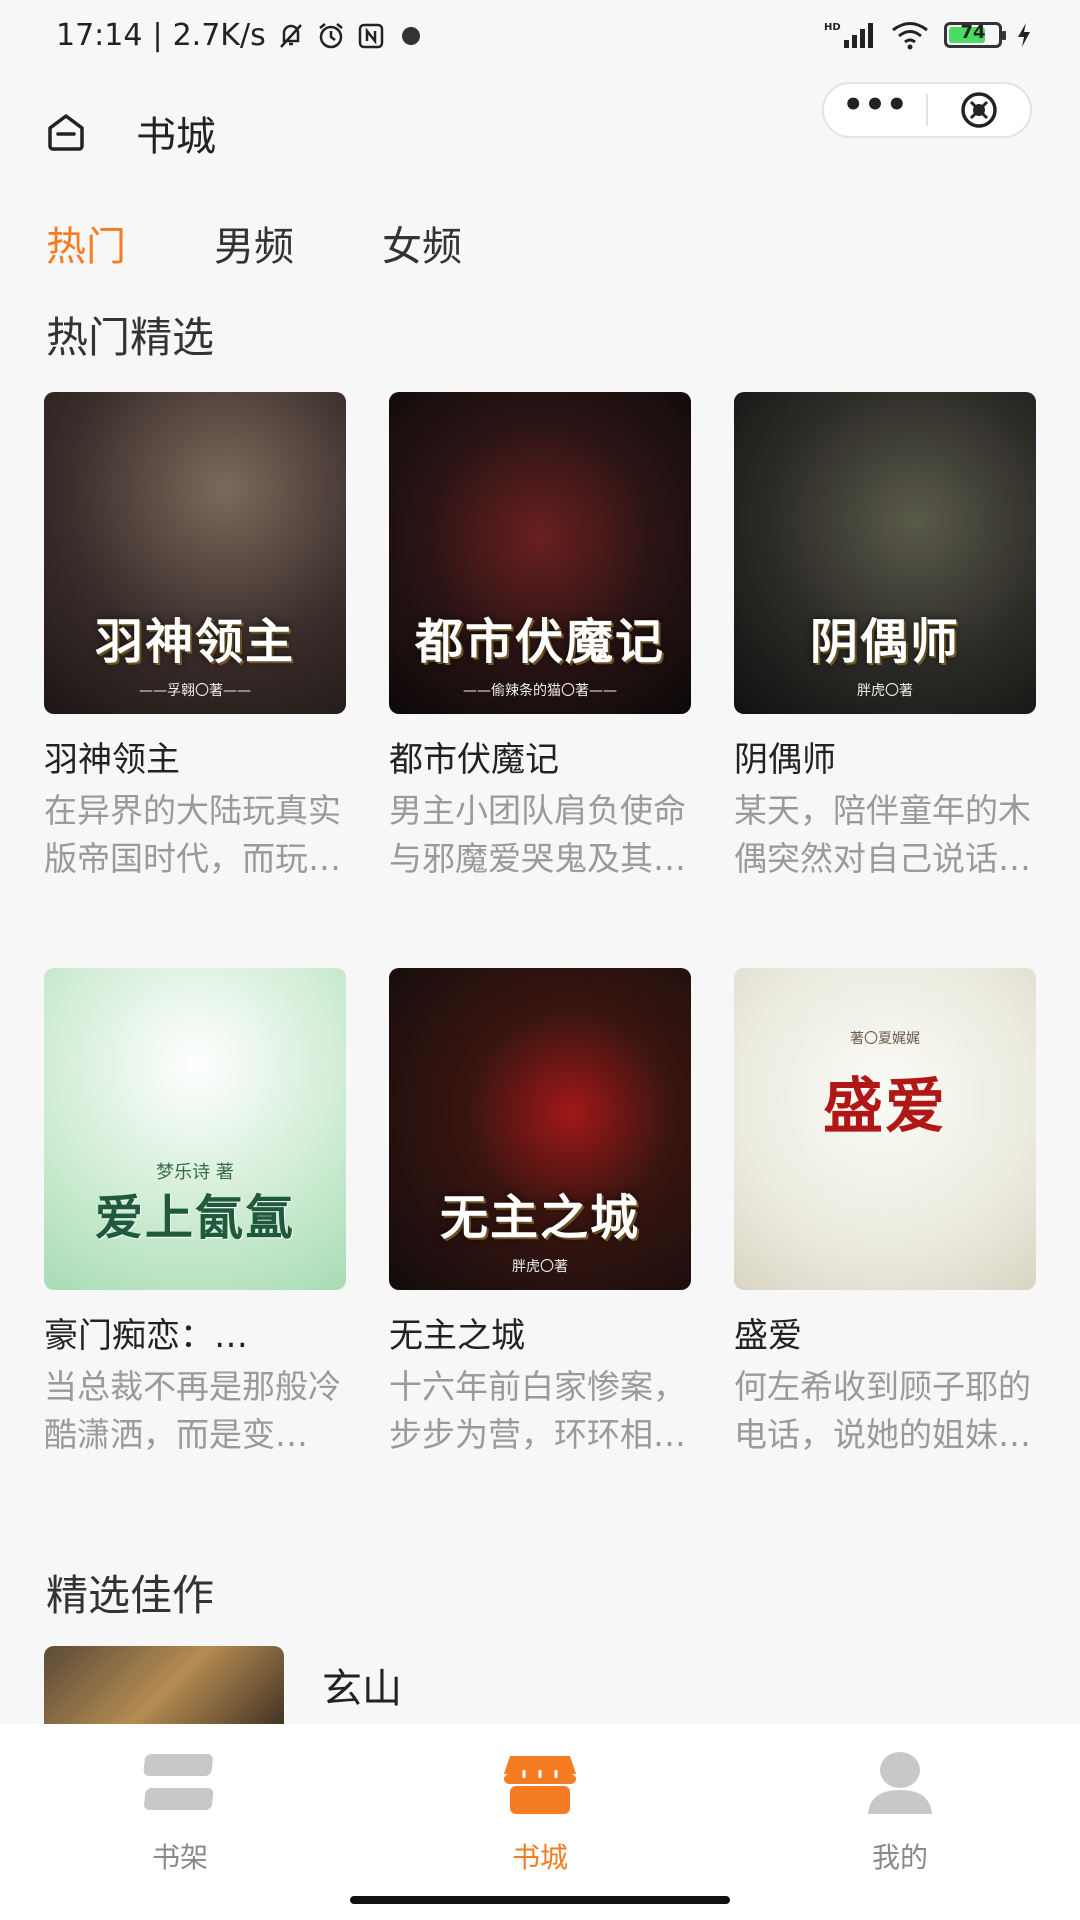 This screenshot has width=1080, height=1920. What do you see at coordinates (884, 642) in the screenshot?
I see `cover-title: 阴偶师` at bounding box center [884, 642].